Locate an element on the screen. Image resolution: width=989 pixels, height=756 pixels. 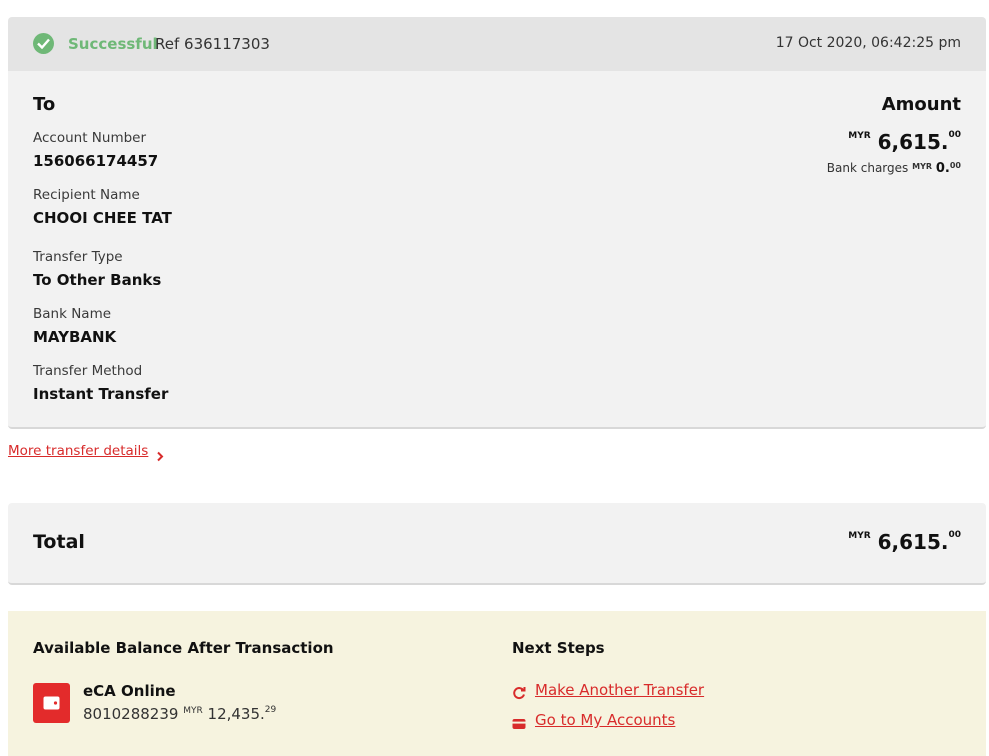
total-card: Total MYR 6,615.00 is located at coordinates (497, 544).